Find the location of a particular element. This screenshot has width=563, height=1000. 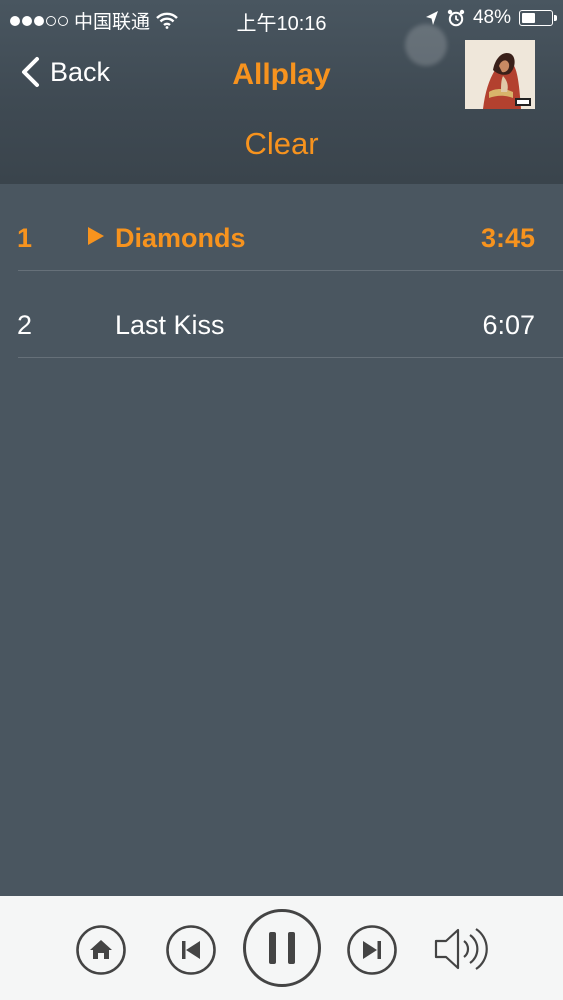

pause-icon is located at coordinates (282, 948).